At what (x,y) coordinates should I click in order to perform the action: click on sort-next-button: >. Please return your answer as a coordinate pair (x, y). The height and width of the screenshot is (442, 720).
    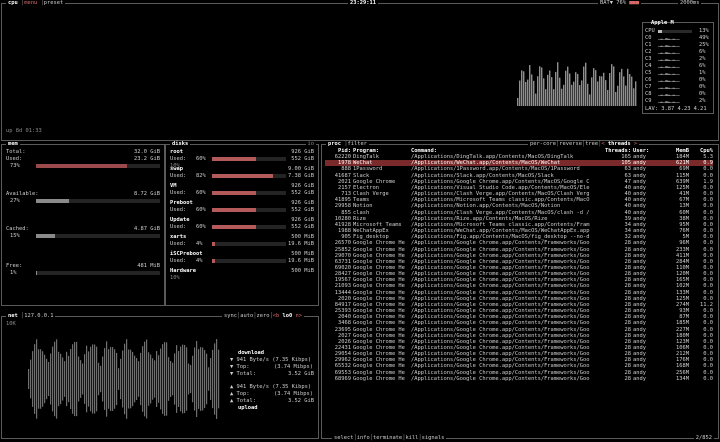
    Looking at the image, I should click on (635, 144).